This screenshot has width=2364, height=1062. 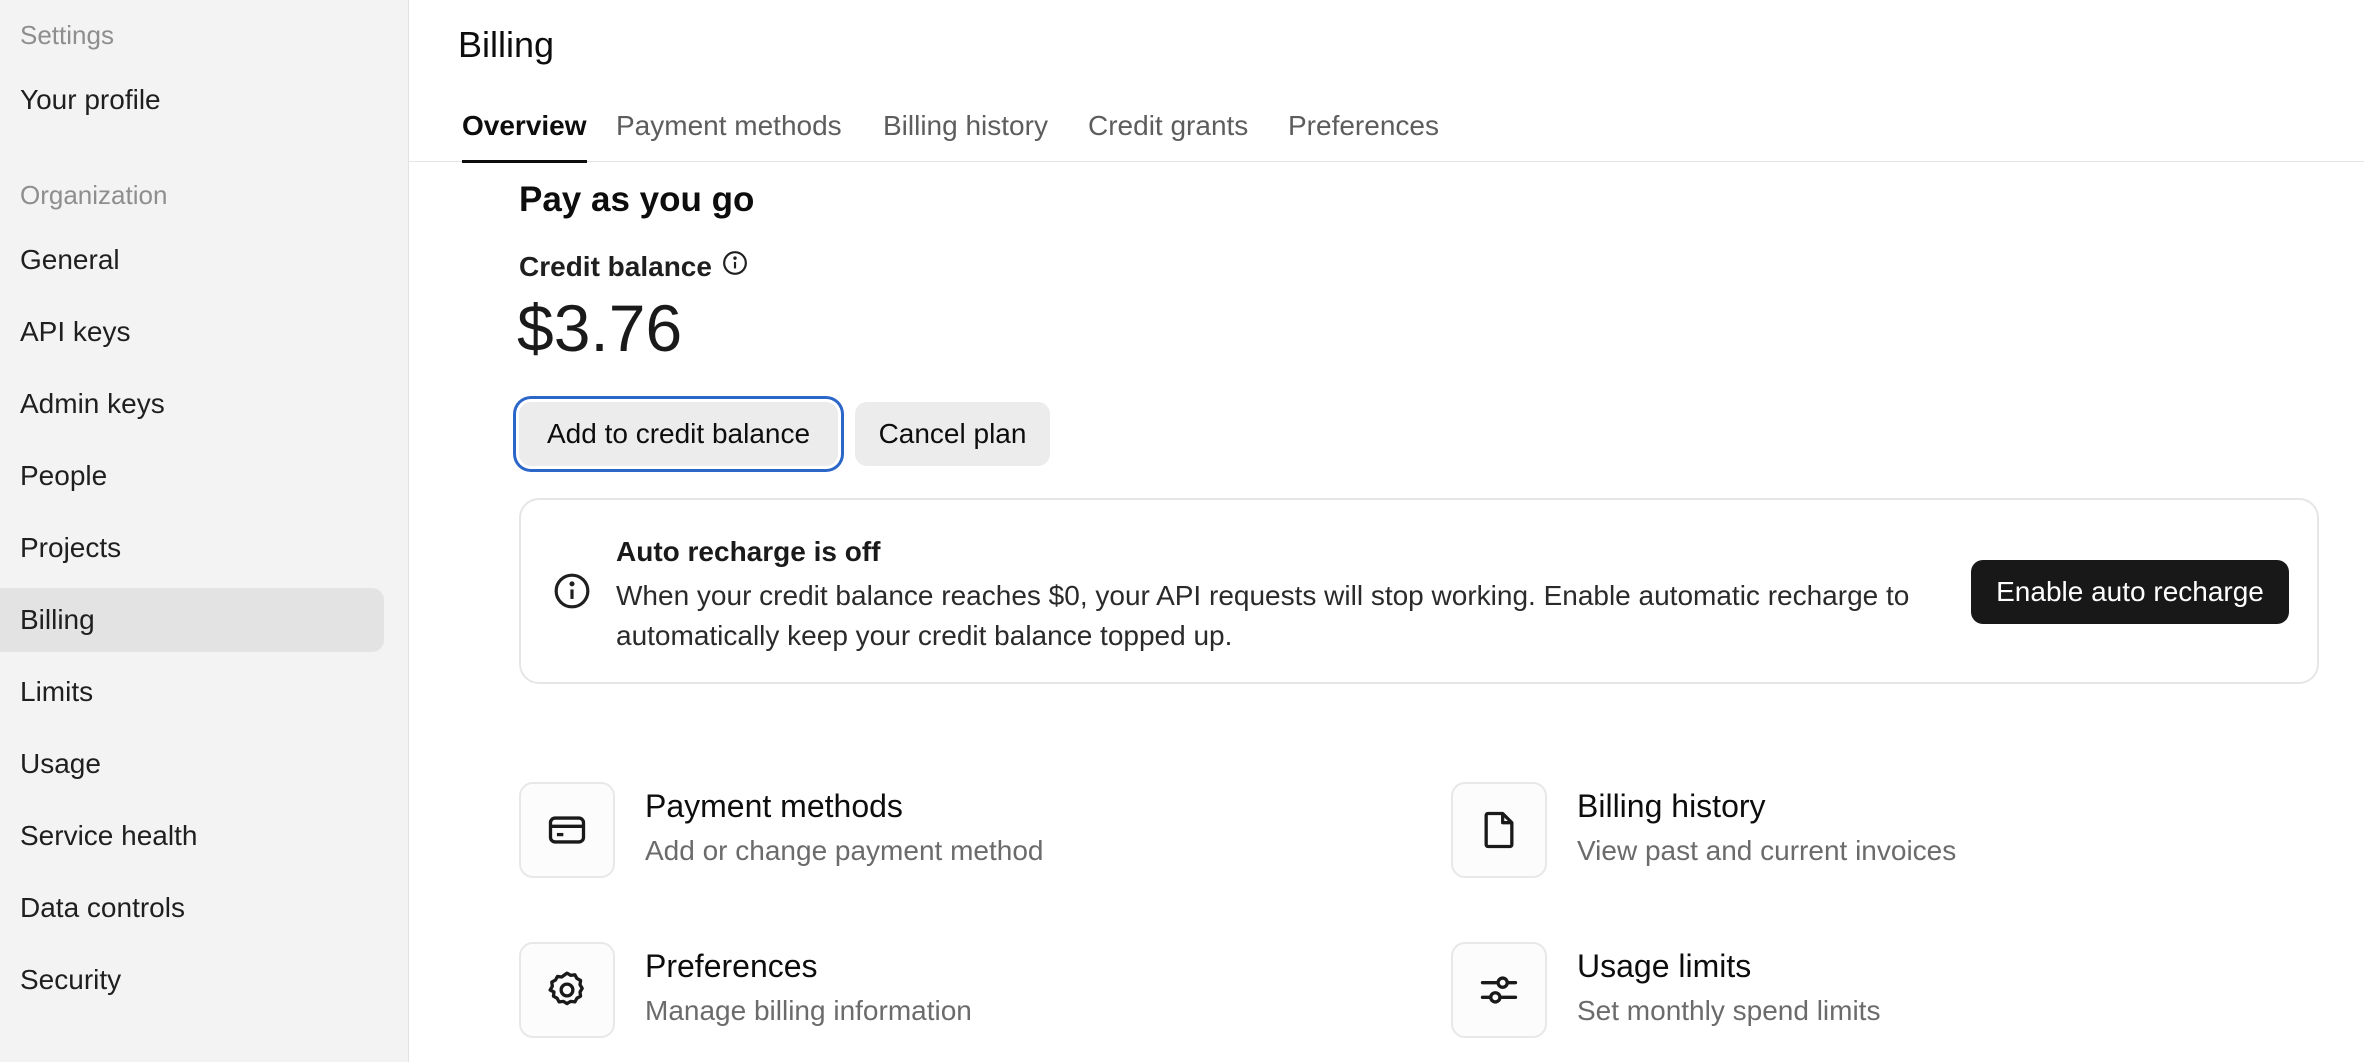 What do you see at coordinates (192, 476) in the screenshot?
I see `sidebar-item-people: People` at bounding box center [192, 476].